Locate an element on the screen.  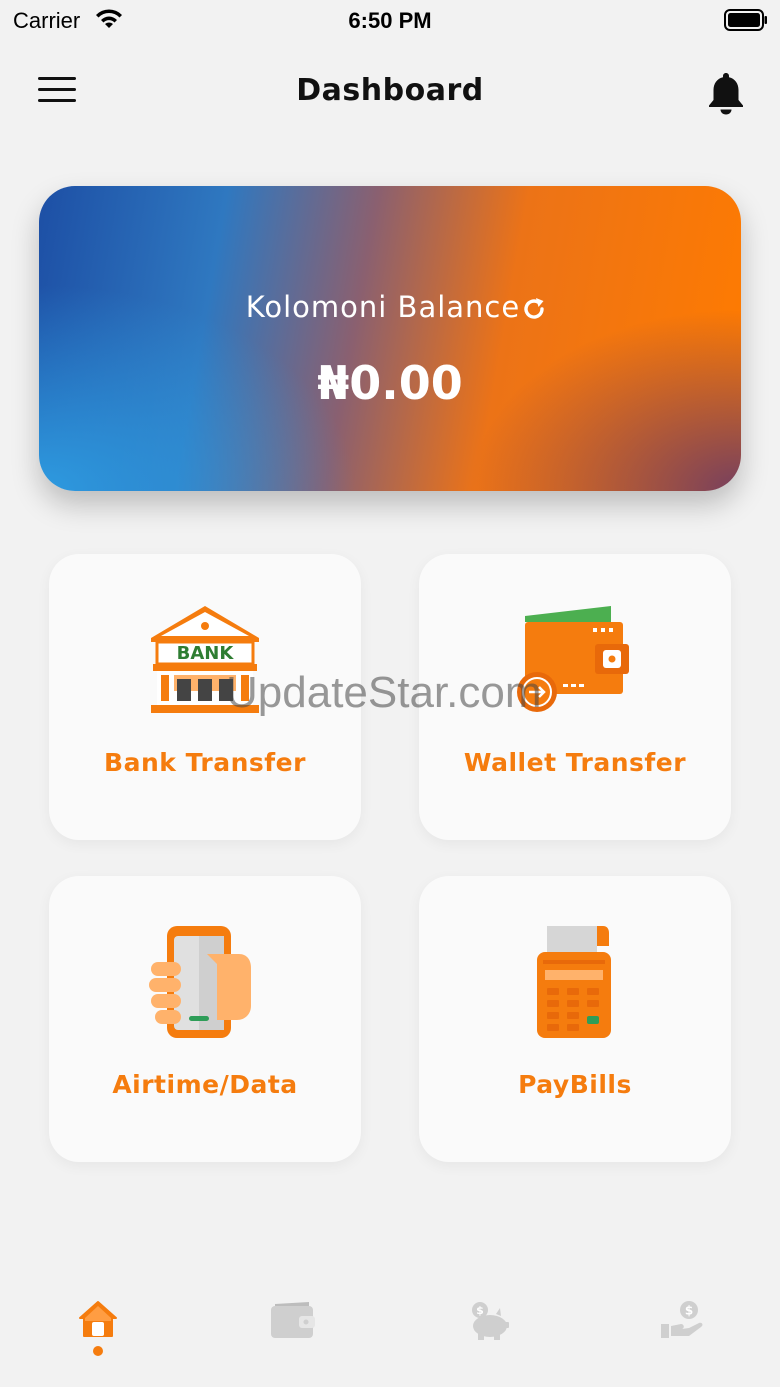
paybills-tile: PayBills is located at coordinates (575, 1019).